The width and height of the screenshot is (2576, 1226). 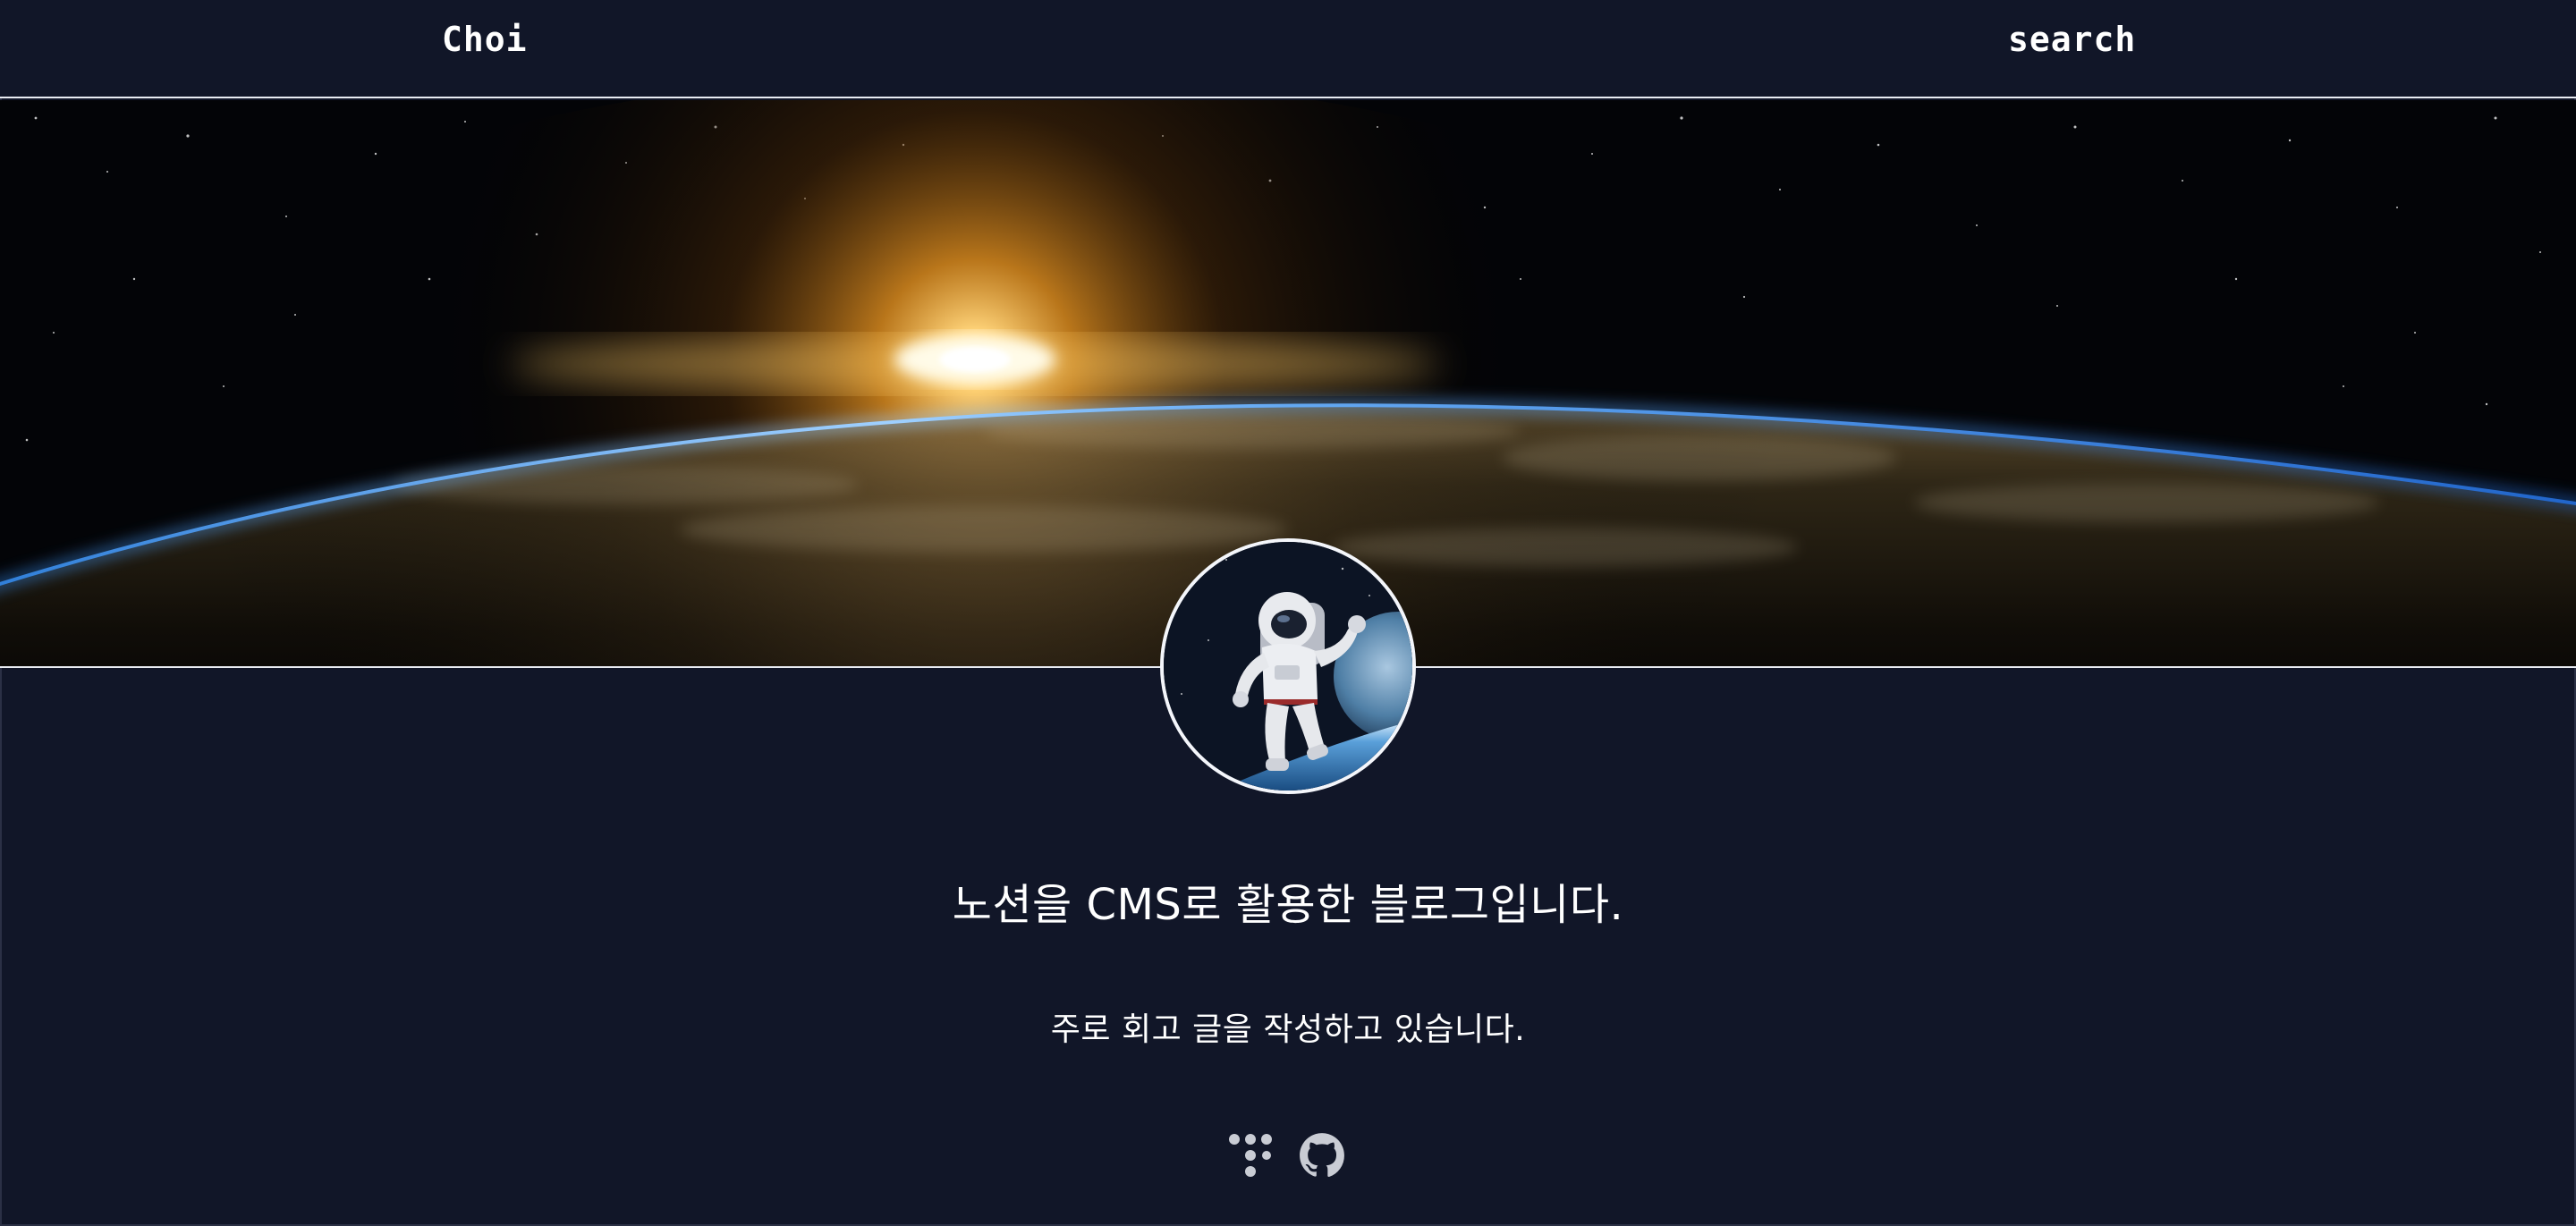 What do you see at coordinates (2072, 39) in the screenshot?
I see `search-link: search` at bounding box center [2072, 39].